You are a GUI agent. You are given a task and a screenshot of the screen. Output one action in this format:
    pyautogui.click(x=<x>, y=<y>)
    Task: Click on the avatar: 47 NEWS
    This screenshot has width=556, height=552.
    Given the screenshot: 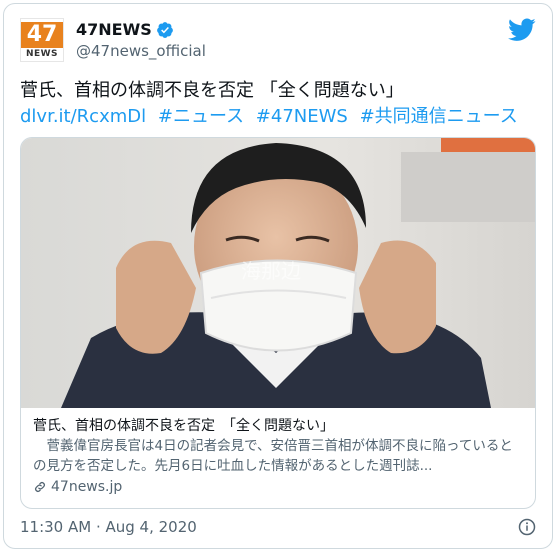 What is the action you would take?
    pyautogui.click(x=42, y=40)
    